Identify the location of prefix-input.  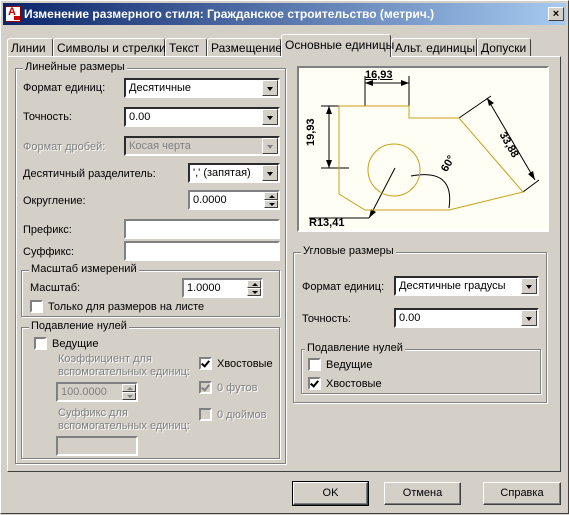
(202, 229).